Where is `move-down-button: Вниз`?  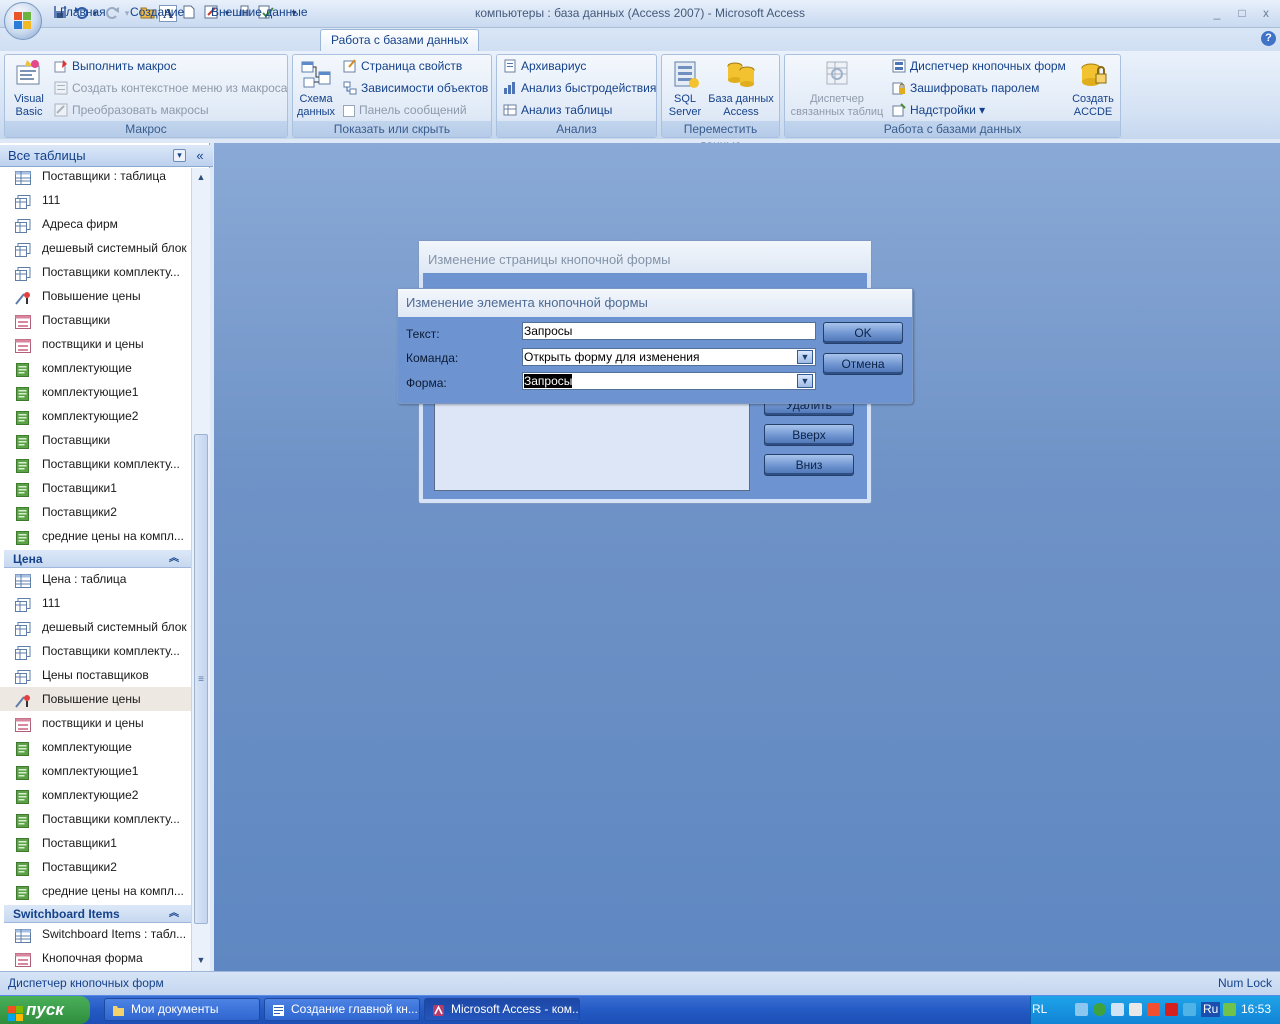 move-down-button: Вниз is located at coordinates (809, 465).